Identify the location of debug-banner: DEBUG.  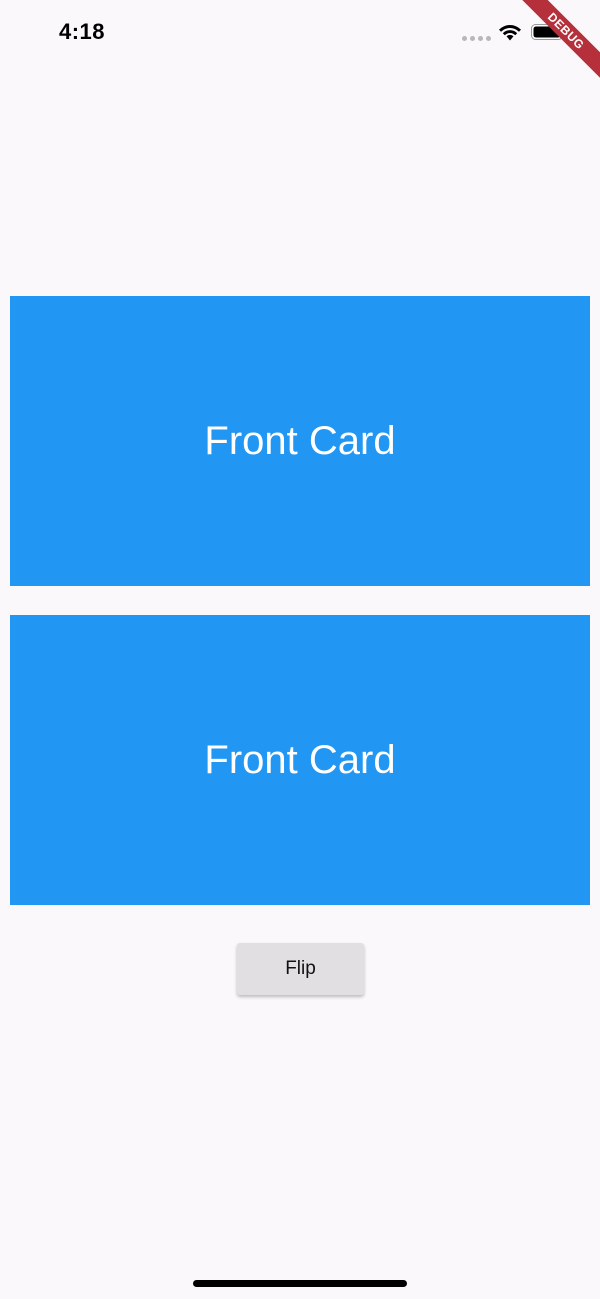
(550, 50).